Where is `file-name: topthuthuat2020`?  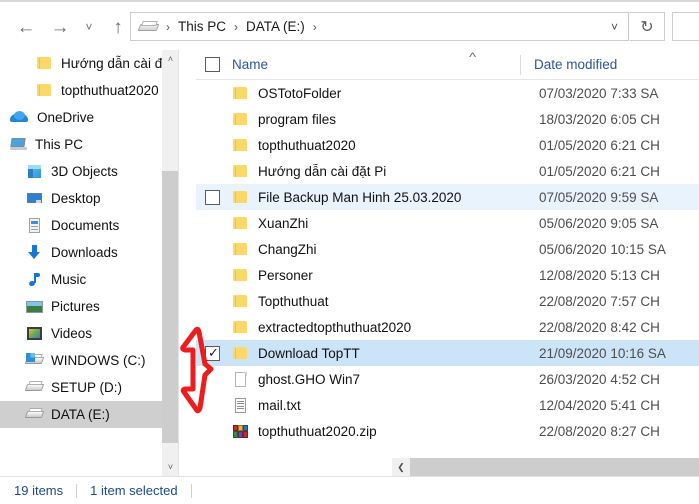
file-name: topthuthuat2020 is located at coordinates (307, 145).